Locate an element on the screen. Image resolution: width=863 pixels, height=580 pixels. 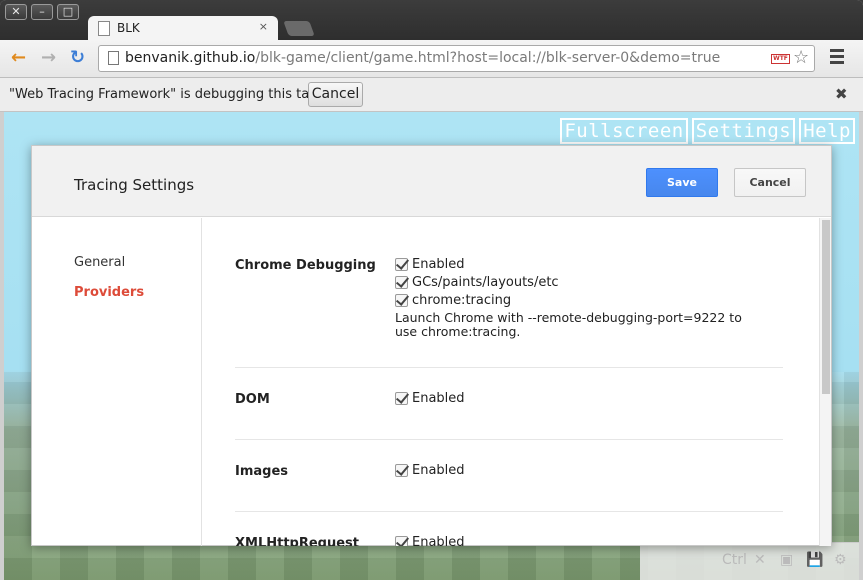
settings-button: Settings is located at coordinates (743, 131).